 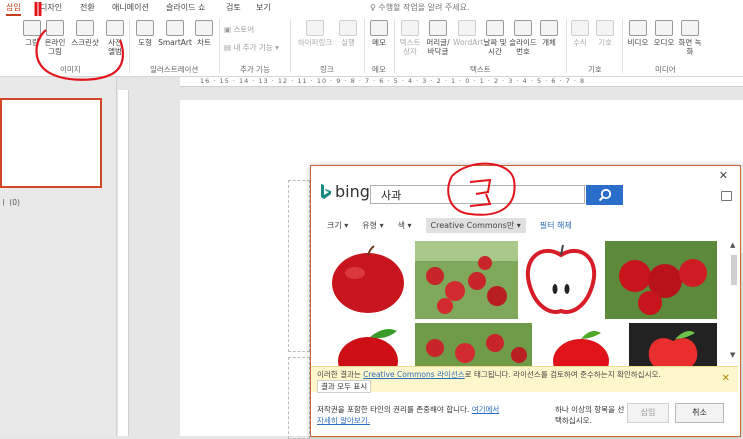 I want to click on film-icon, so click(x=638, y=28).